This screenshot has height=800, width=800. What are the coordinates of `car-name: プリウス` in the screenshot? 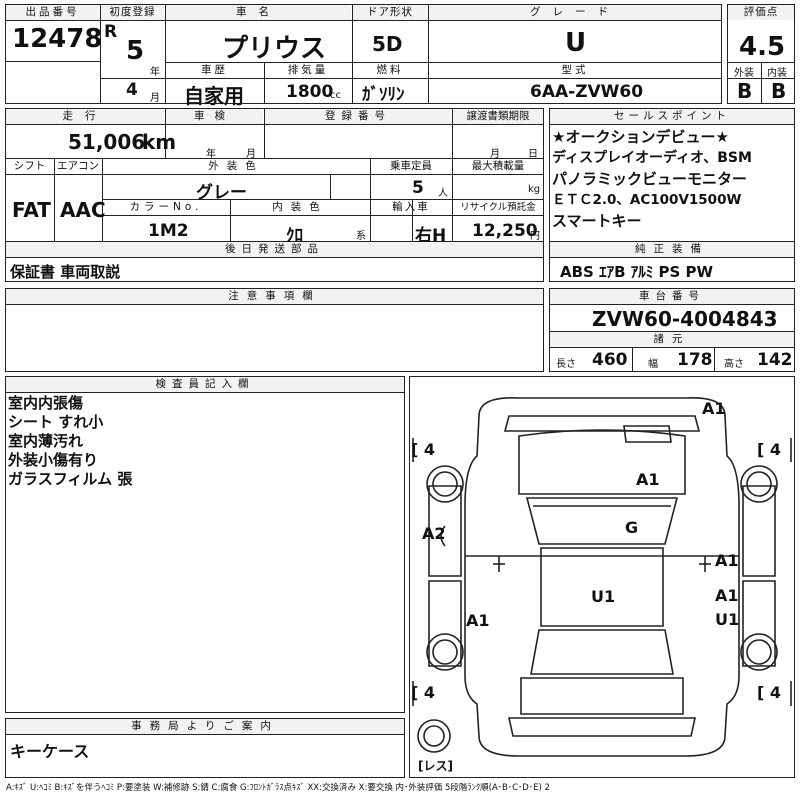 It's located at (274, 49).